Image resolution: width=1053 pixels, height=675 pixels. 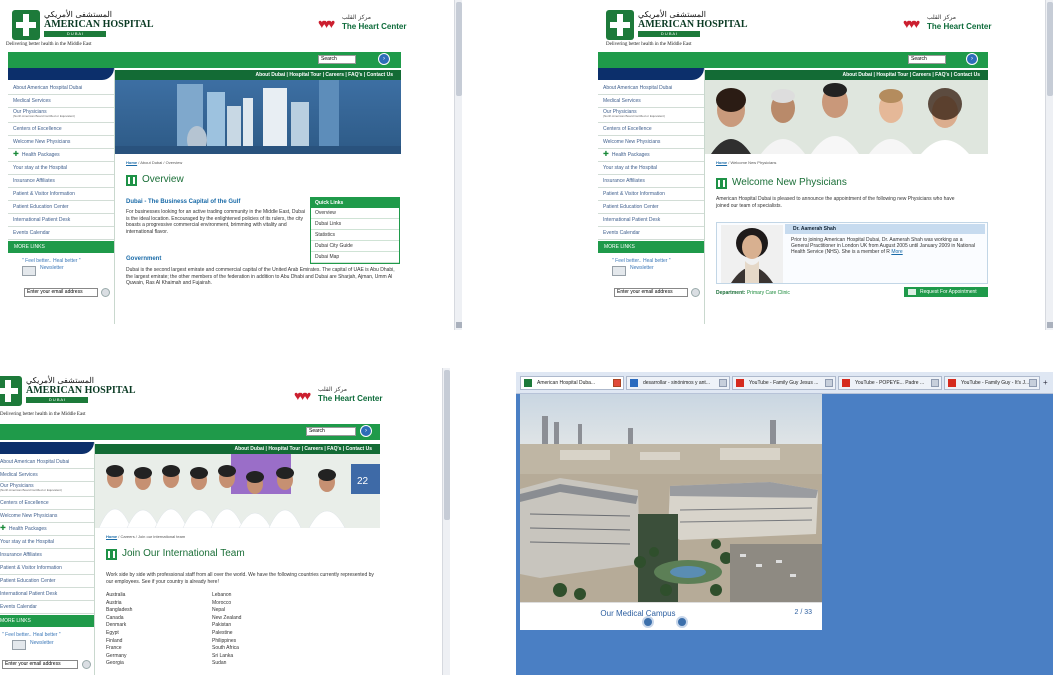 I want to click on quick-link-statistics: Statistics, so click(x=355, y=235).